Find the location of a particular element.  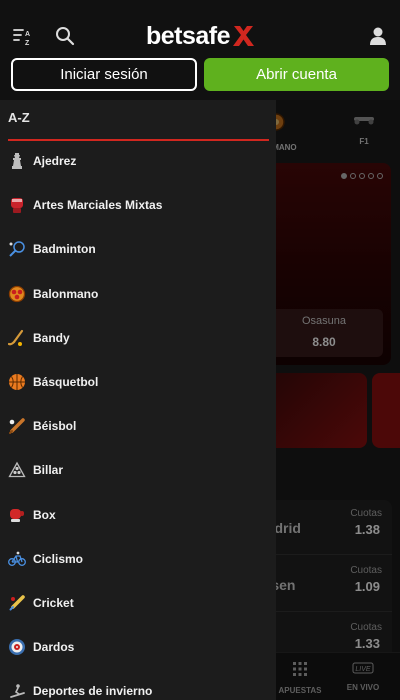

sport-label: Ciclismo is located at coordinates (58, 558).